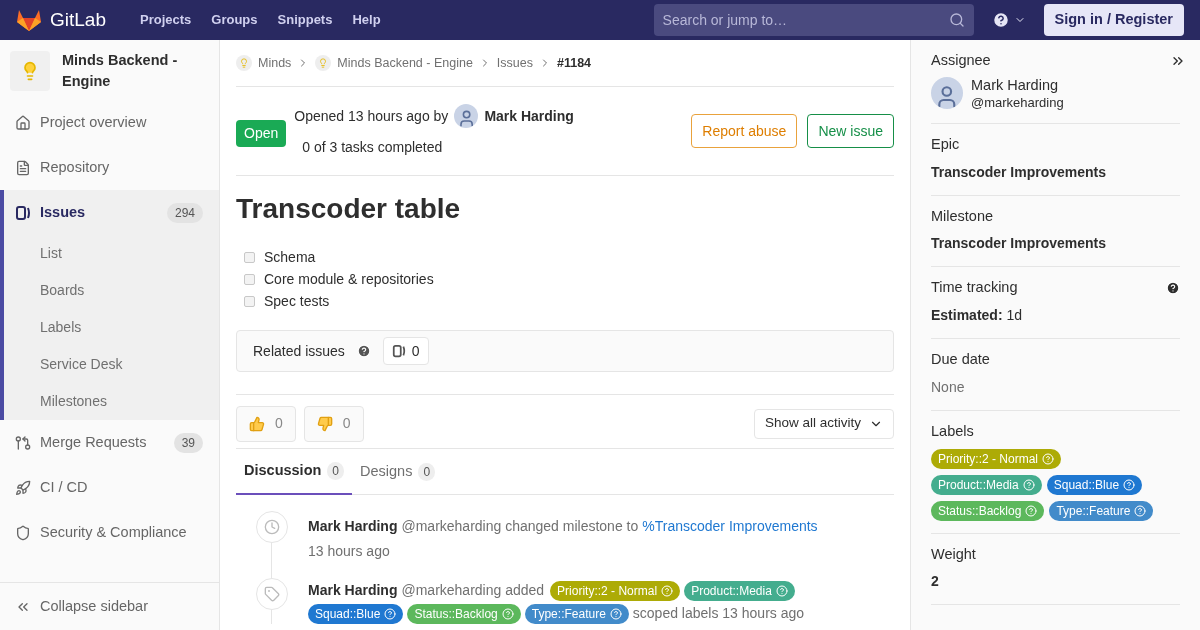 Image resolution: width=1200 pixels, height=630 pixels. I want to click on nav-link: Help, so click(366, 20).